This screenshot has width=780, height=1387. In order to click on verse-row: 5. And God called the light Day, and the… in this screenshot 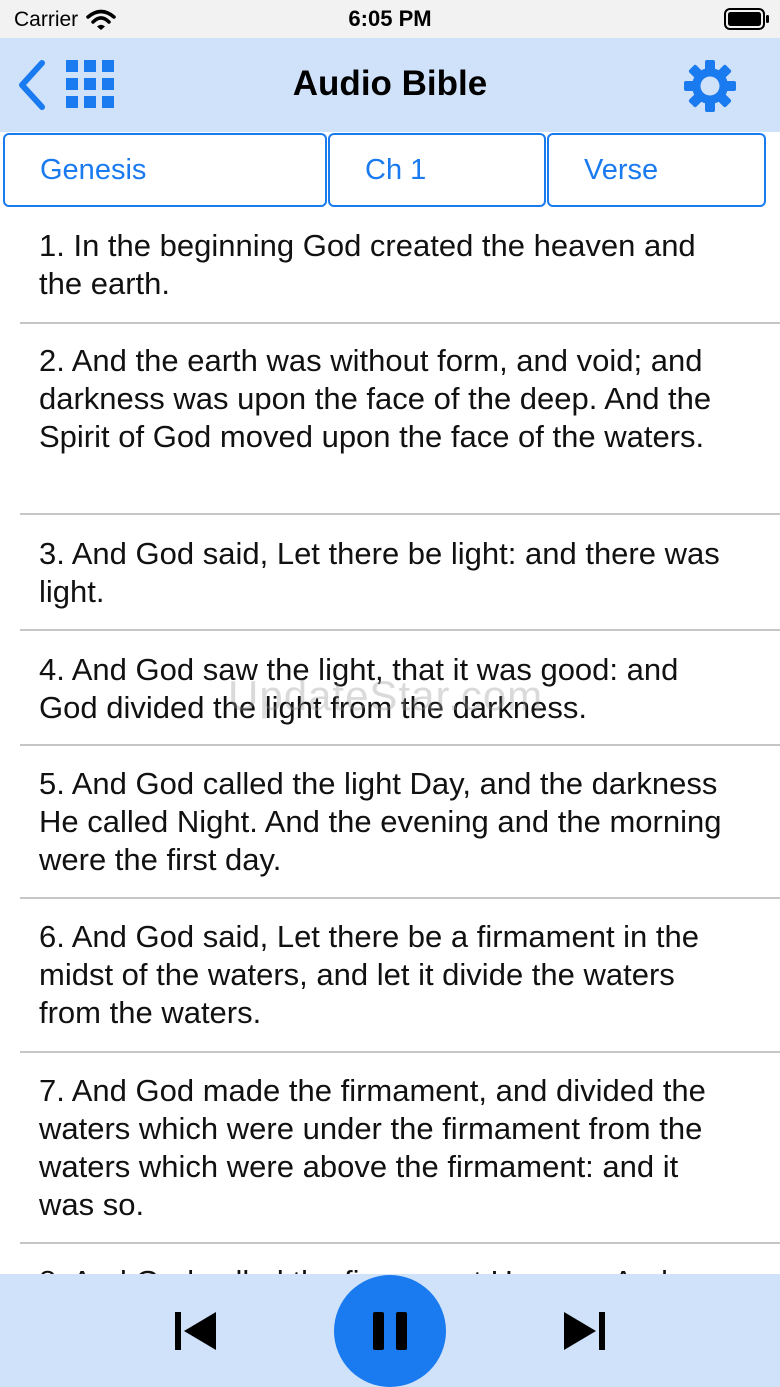, I will do `click(400, 822)`.